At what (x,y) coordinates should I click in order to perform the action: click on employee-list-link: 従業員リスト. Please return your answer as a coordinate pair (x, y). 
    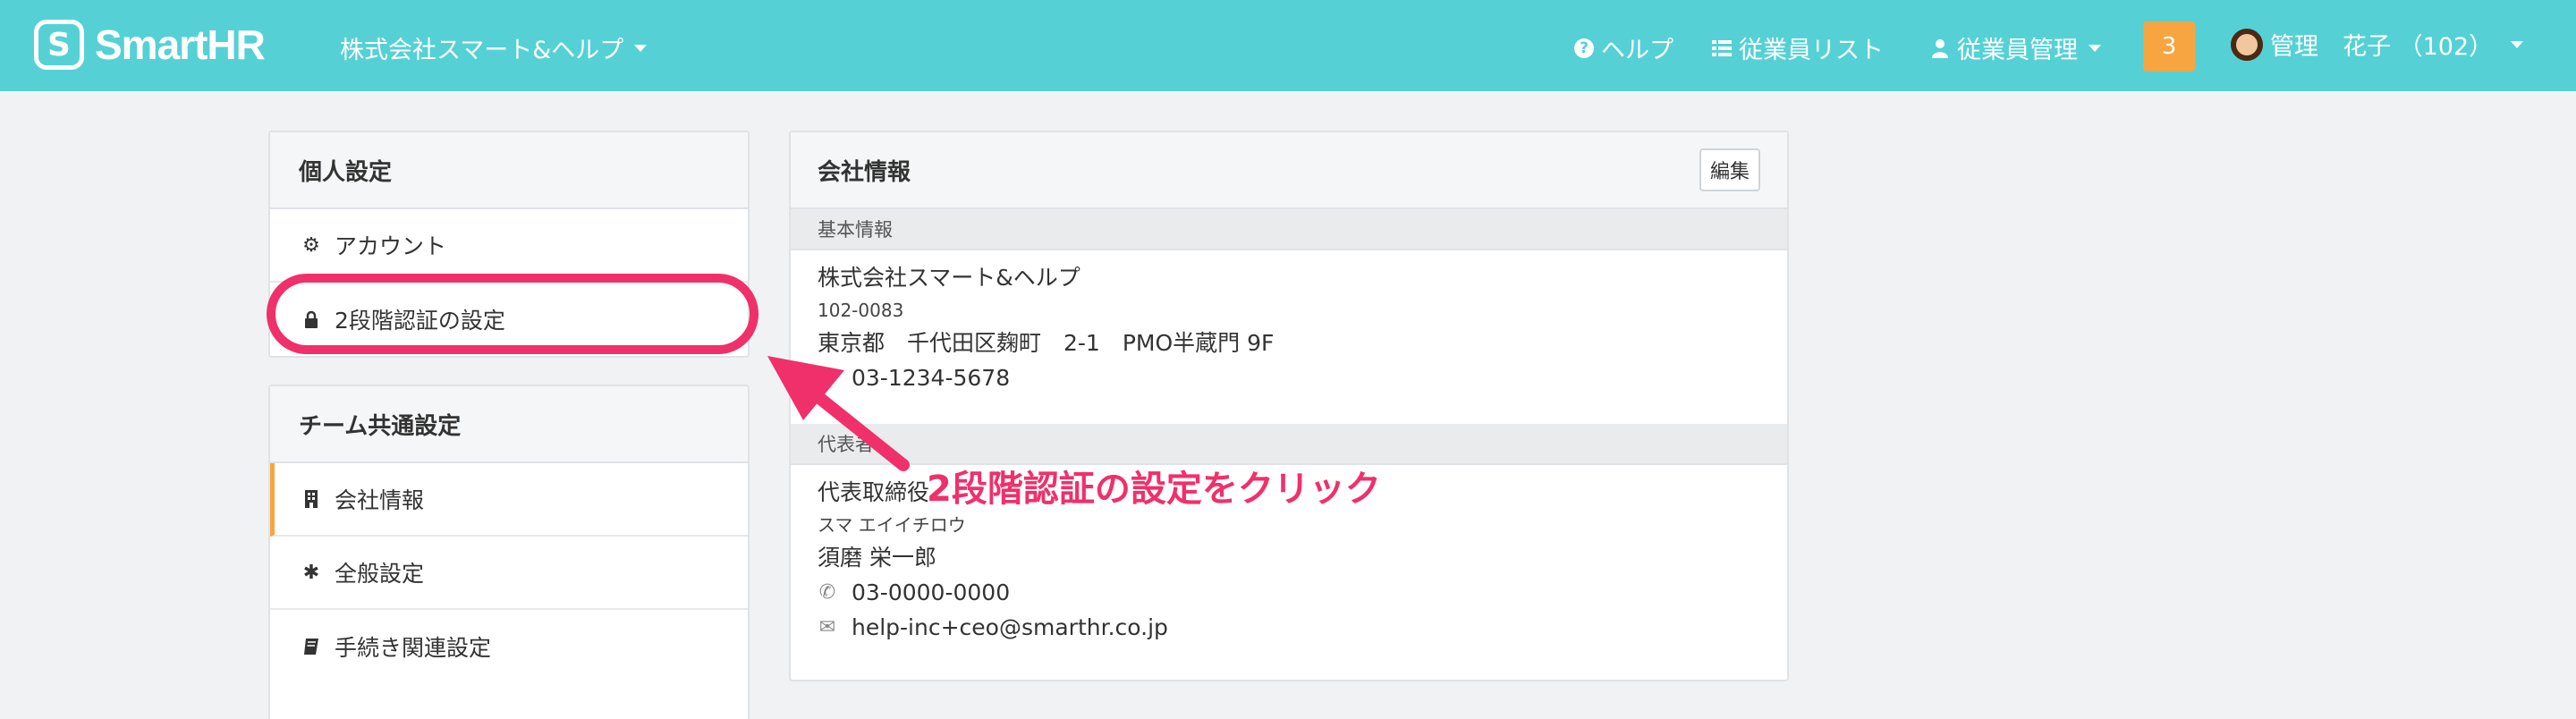
    Looking at the image, I should click on (1798, 47).